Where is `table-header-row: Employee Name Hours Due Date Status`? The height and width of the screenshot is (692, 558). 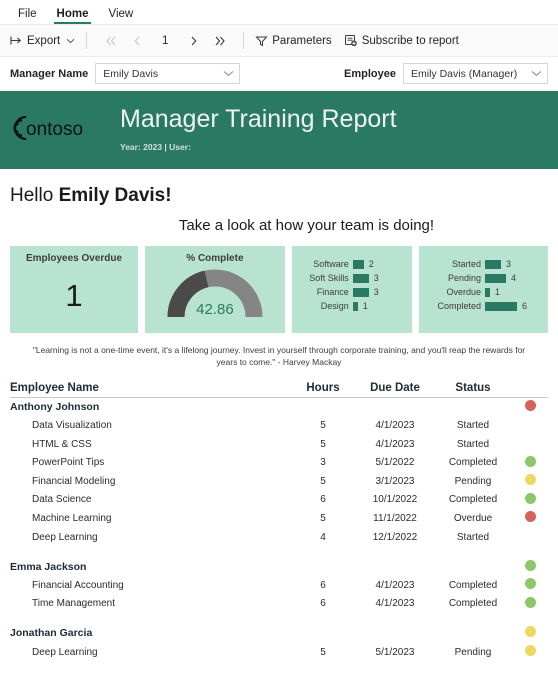 table-header-row: Employee Name Hours Due Date Status is located at coordinates (279, 390).